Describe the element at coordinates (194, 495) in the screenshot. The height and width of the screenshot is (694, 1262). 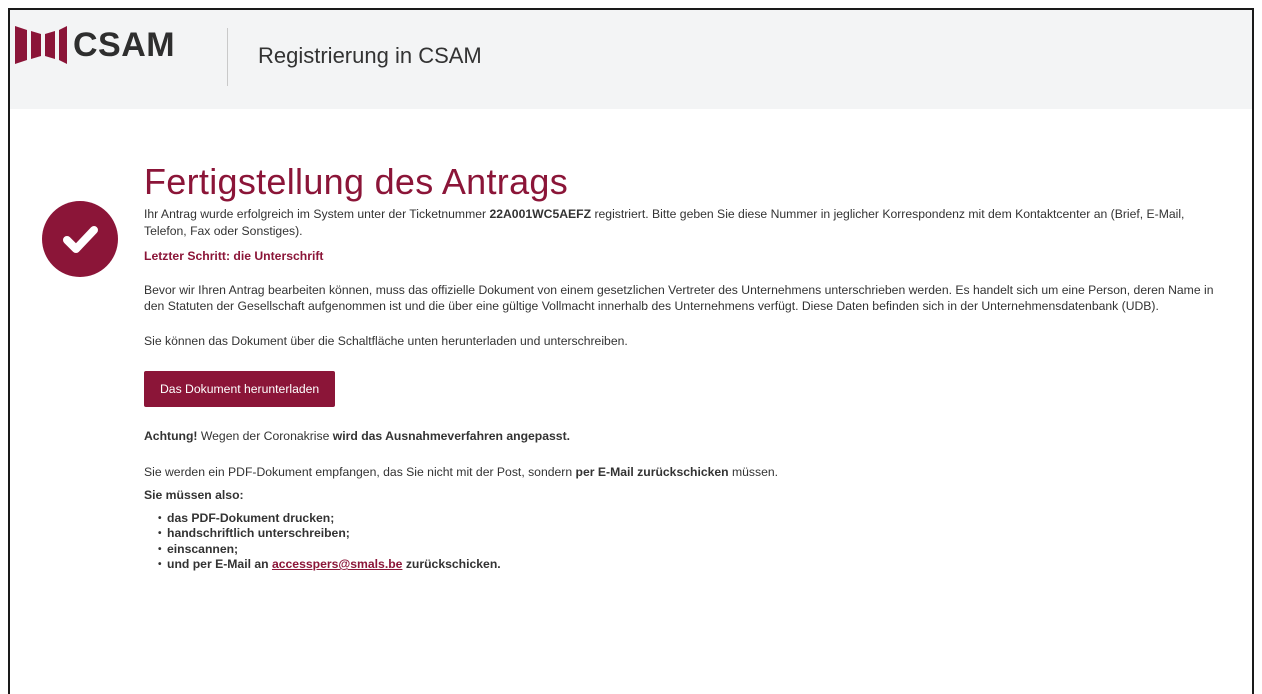
I see `must-label: Sie müssen also:` at that location.